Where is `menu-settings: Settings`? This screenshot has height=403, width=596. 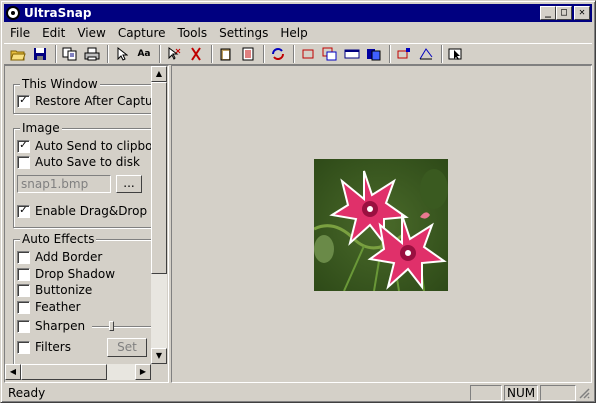
menu-settings: Settings is located at coordinates (243, 33).